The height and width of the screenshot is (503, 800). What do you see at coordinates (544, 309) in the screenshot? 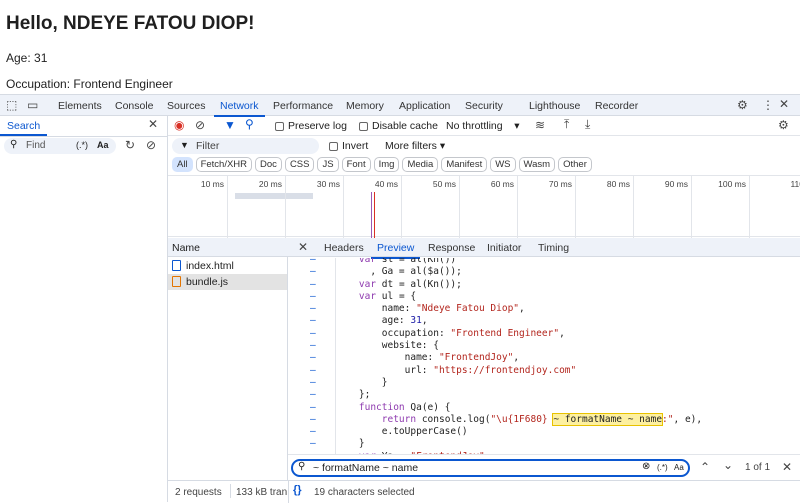
I see `code-line: – name: "Ndeye Fatou Diop",` at bounding box center [544, 309].